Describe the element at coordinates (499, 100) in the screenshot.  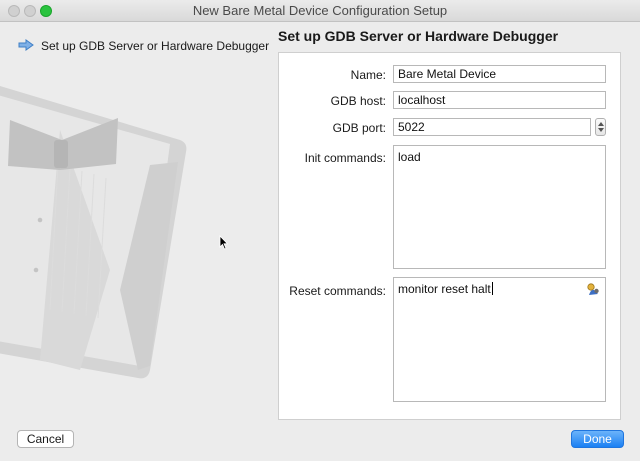
I see `gdb-host-field: localhost` at that location.